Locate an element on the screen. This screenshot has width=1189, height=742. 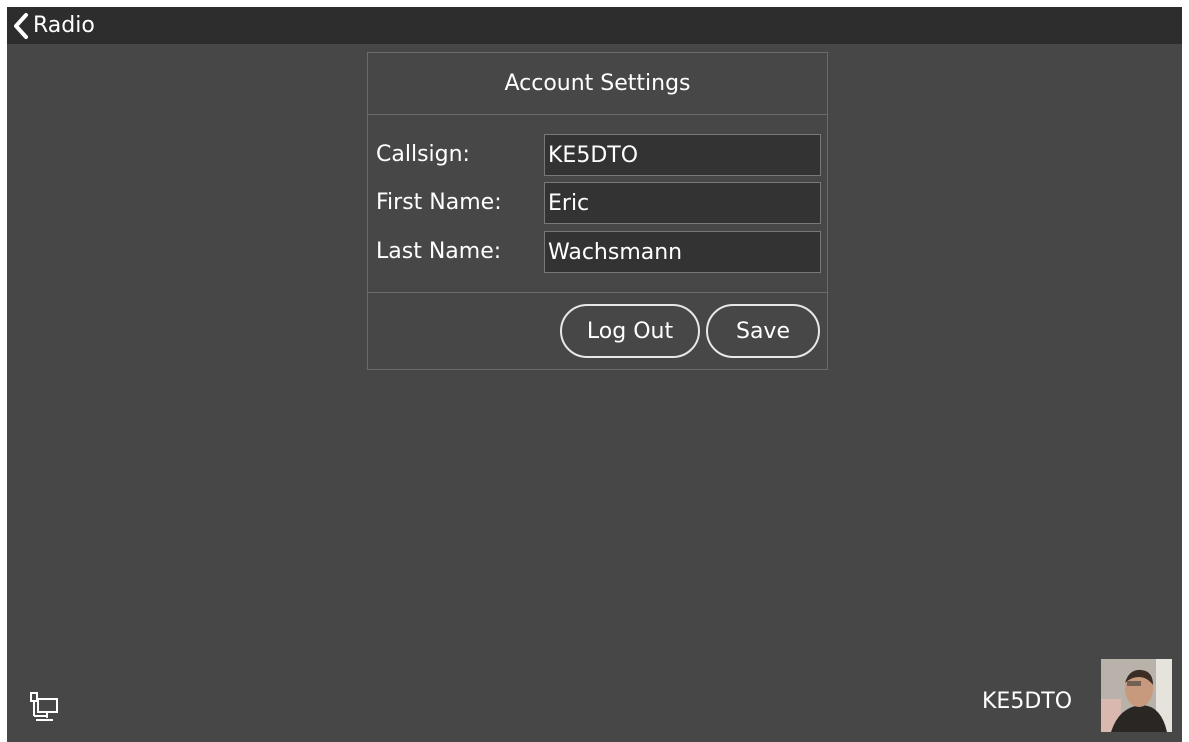
chevron-left-icon is located at coordinates (21, 26).